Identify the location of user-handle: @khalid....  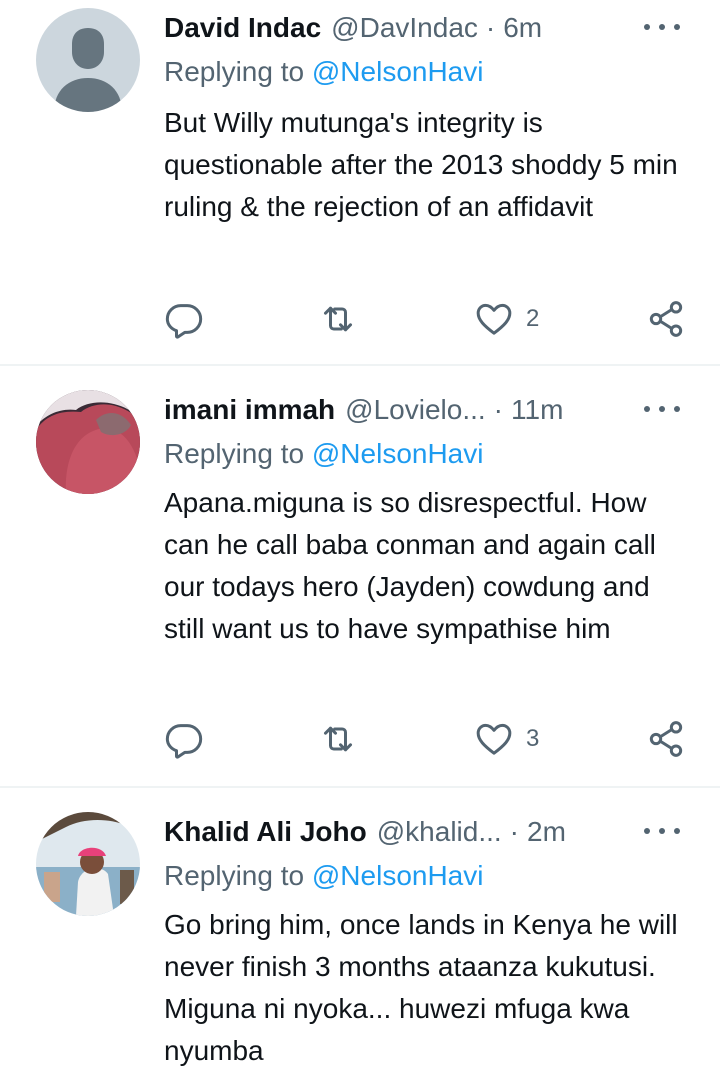
(439, 832).